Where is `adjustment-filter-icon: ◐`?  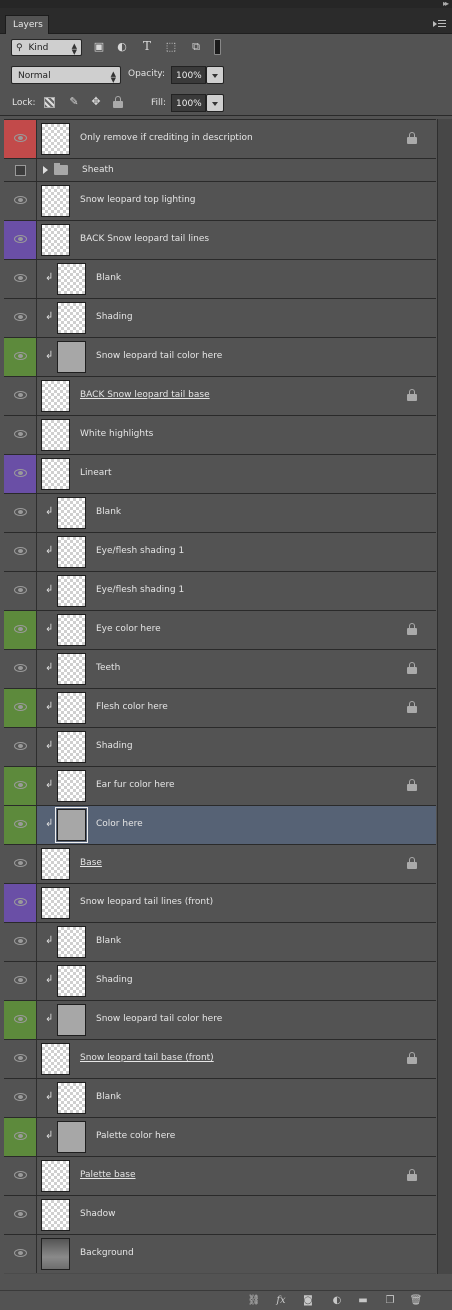
adjustment-filter-icon: ◐ is located at coordinates (122, 46).